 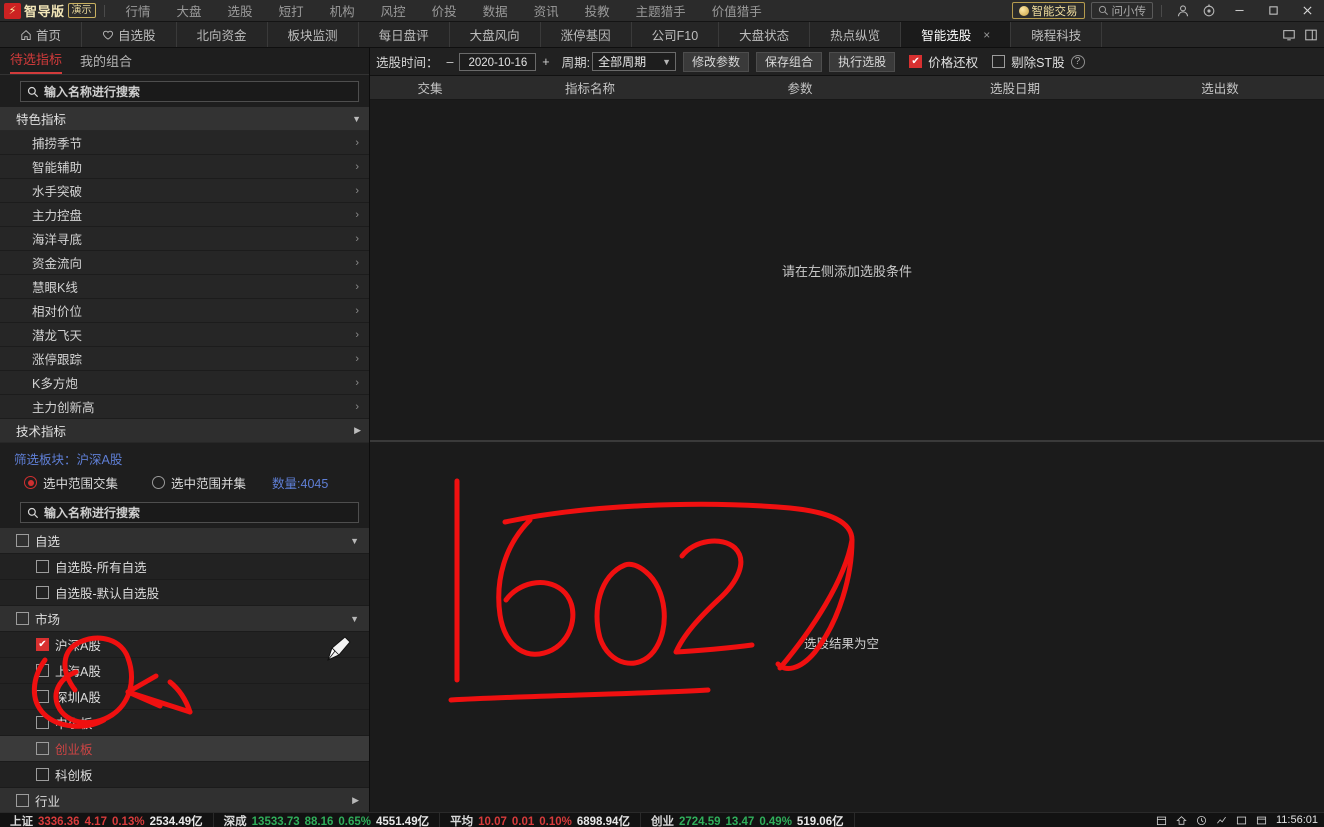 I want to click on index-cell-2: 平均 10.07 0.01 0.10% 6898.94亿, so click(x=540, y=820).